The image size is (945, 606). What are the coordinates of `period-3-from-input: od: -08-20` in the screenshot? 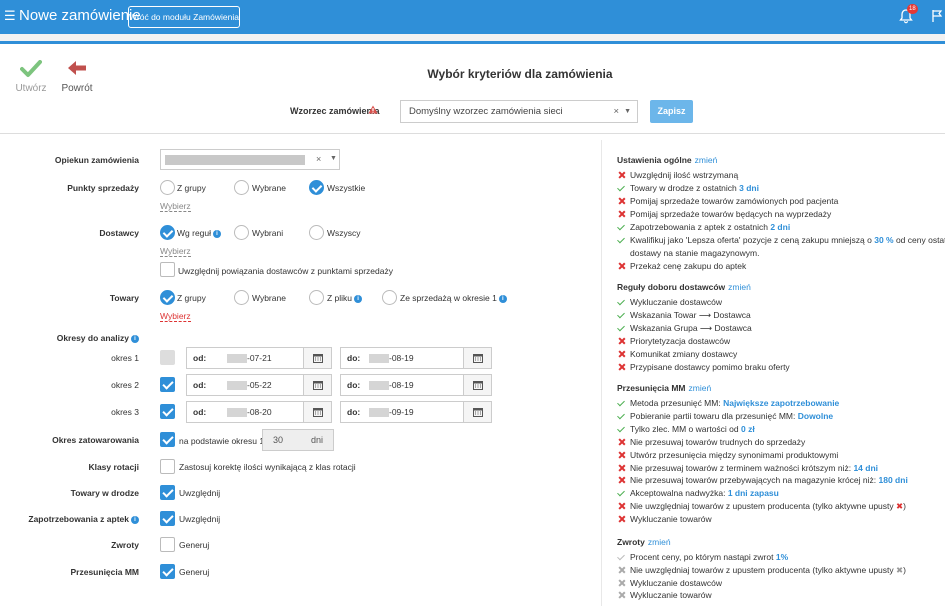 It's located at (259, 412).